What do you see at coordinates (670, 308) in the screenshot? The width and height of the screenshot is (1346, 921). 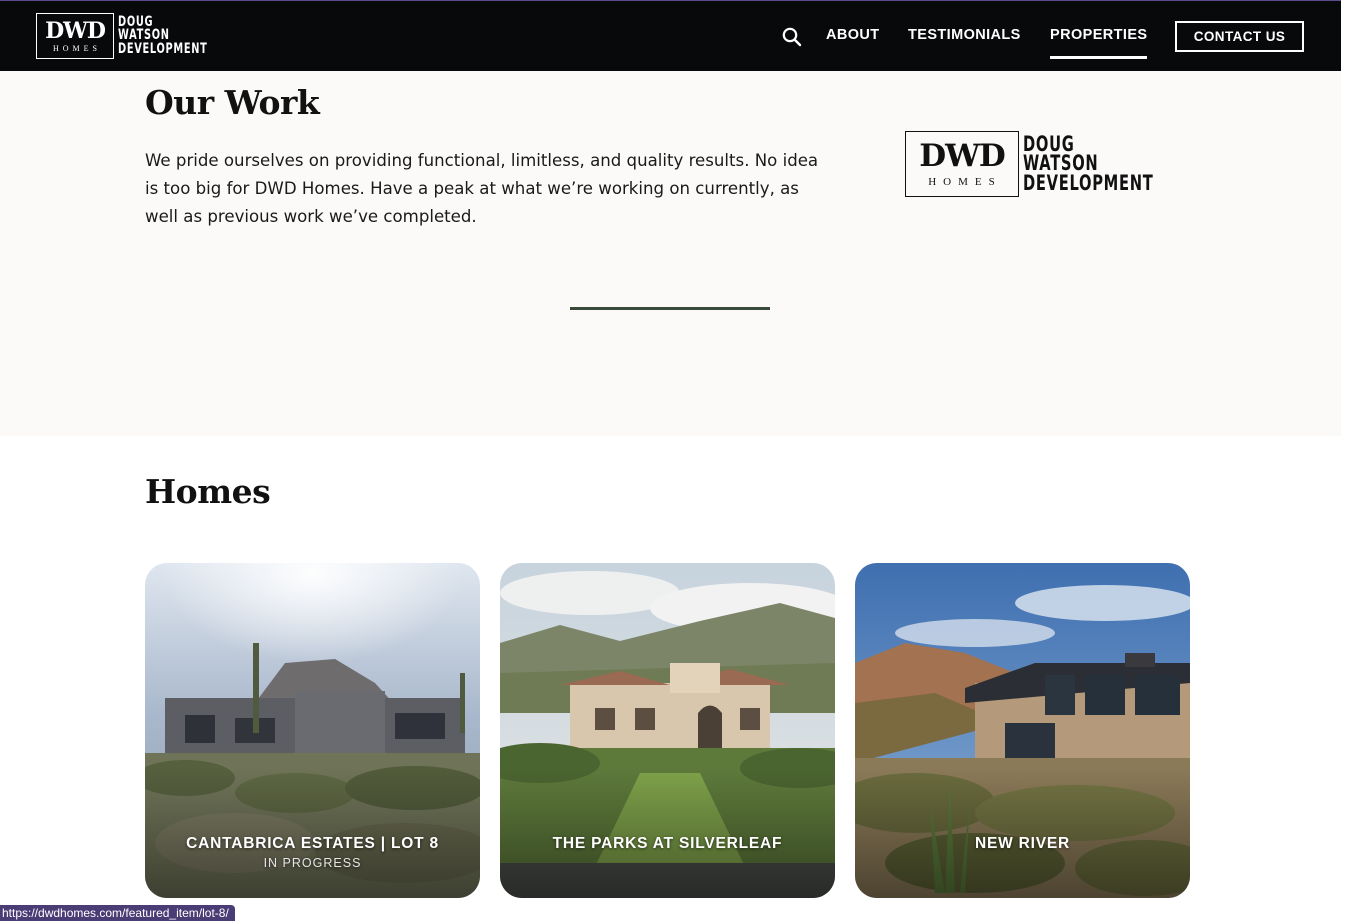 I see `section-divider` at bounding box center [670, 308].